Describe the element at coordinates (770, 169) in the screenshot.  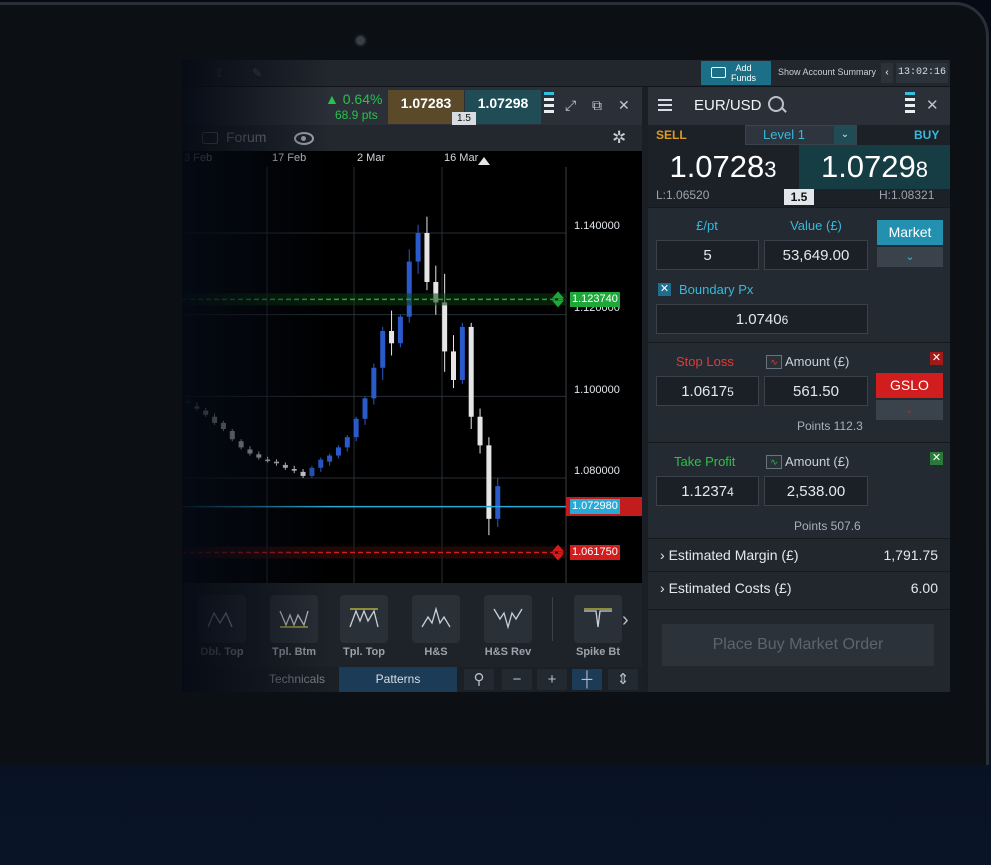
I see `sell-price-pip: 3` at that location.